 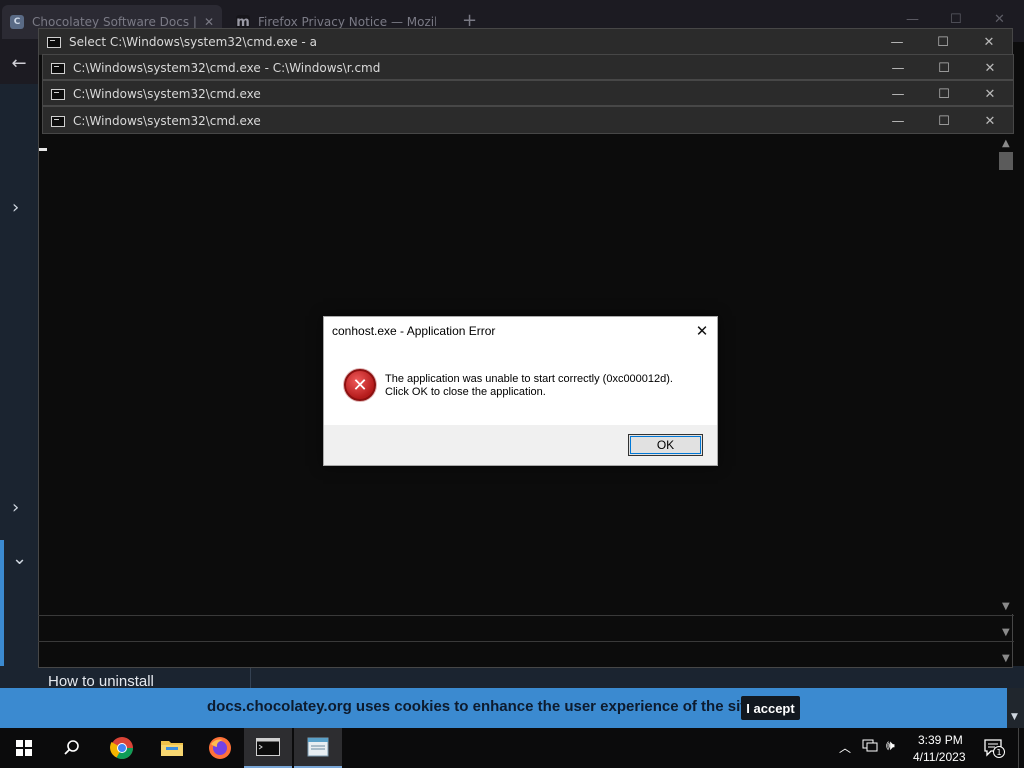 What do you see at coordinates (999, 752) in the screenshot?
I see `notification-count-badge: 1` at bounding box center [999, 752].